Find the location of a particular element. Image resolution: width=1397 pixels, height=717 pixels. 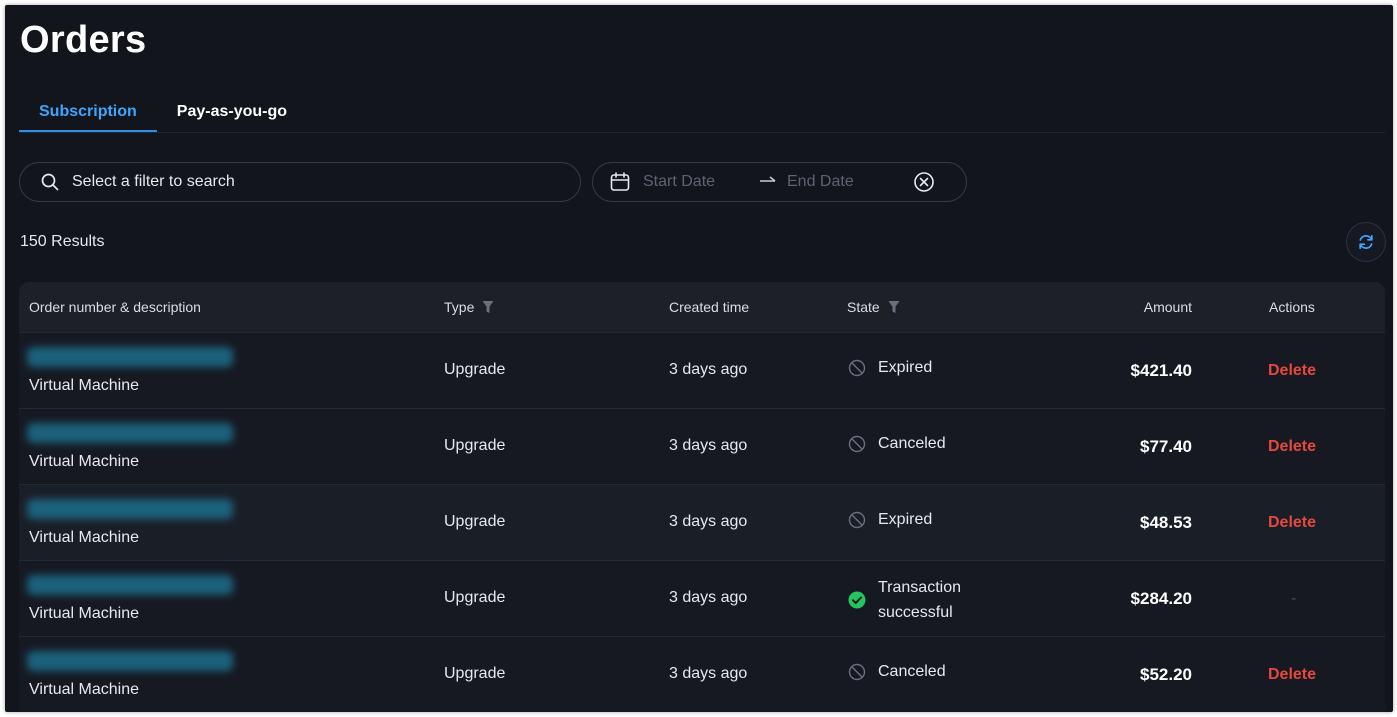

header-created: Created time is located at coordinates (709, 307).